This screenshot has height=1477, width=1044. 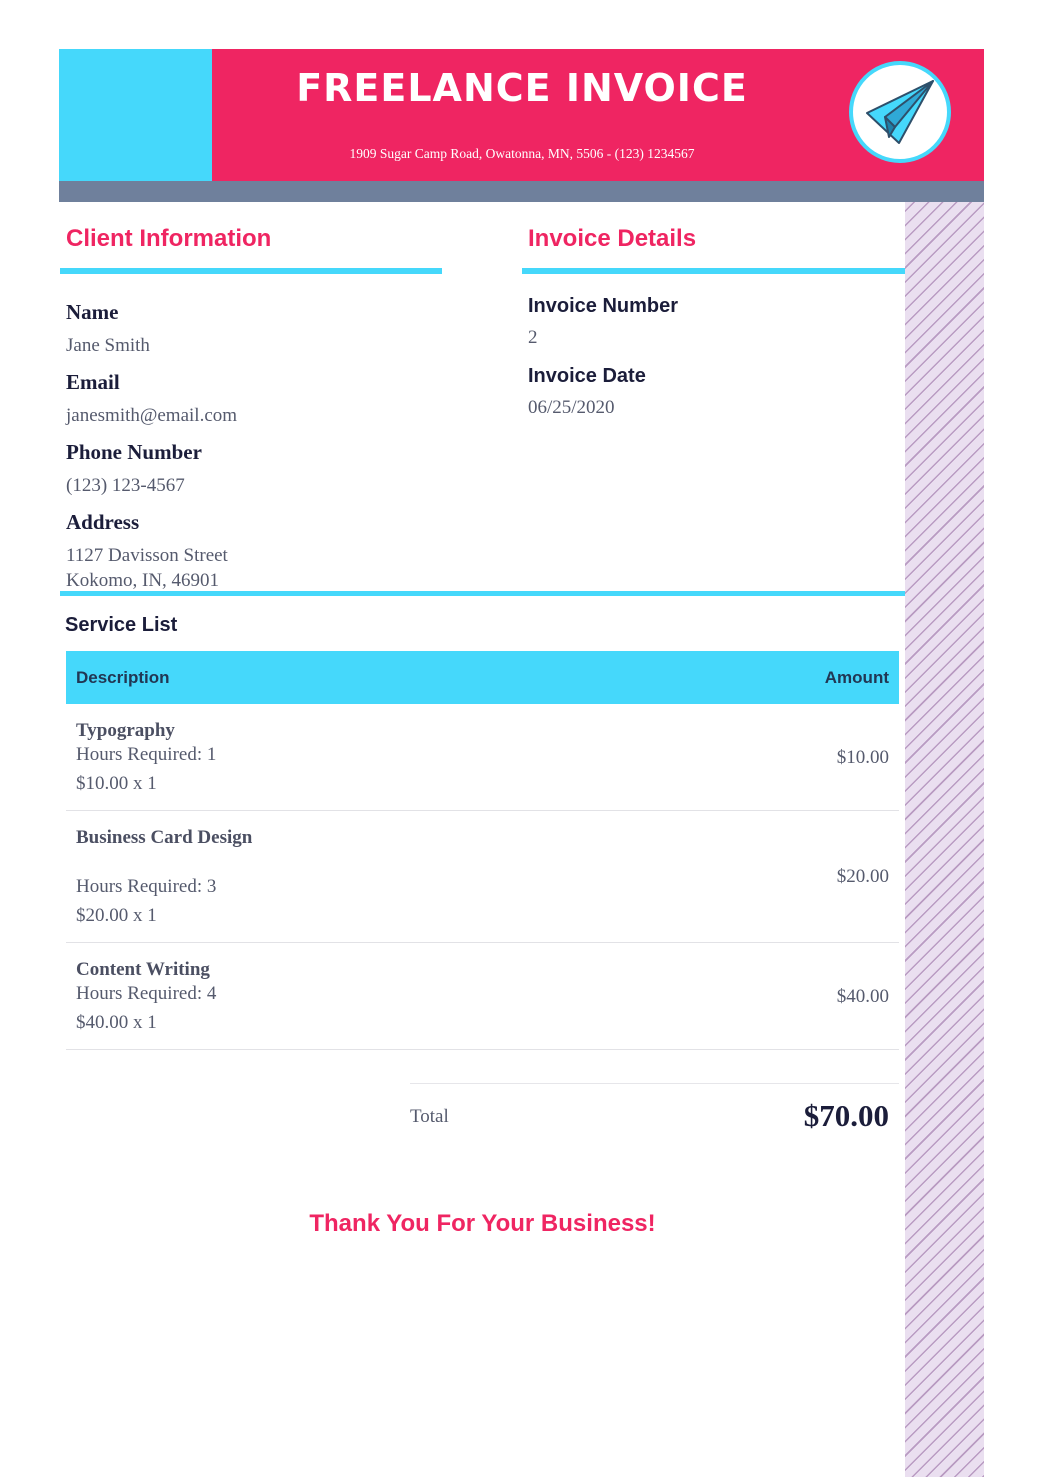 I want to click on logo, so click(x=900, y=112).